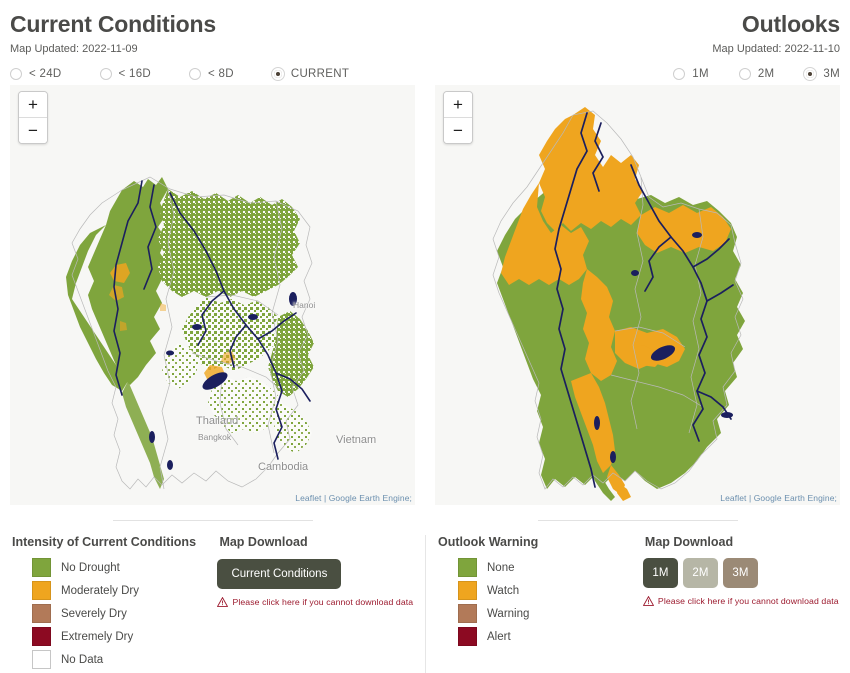  What do you see at coordinates (124, 659) in the screenshot?
I see `legend-item-no-data: No Data` at bounding box center [124, 659].